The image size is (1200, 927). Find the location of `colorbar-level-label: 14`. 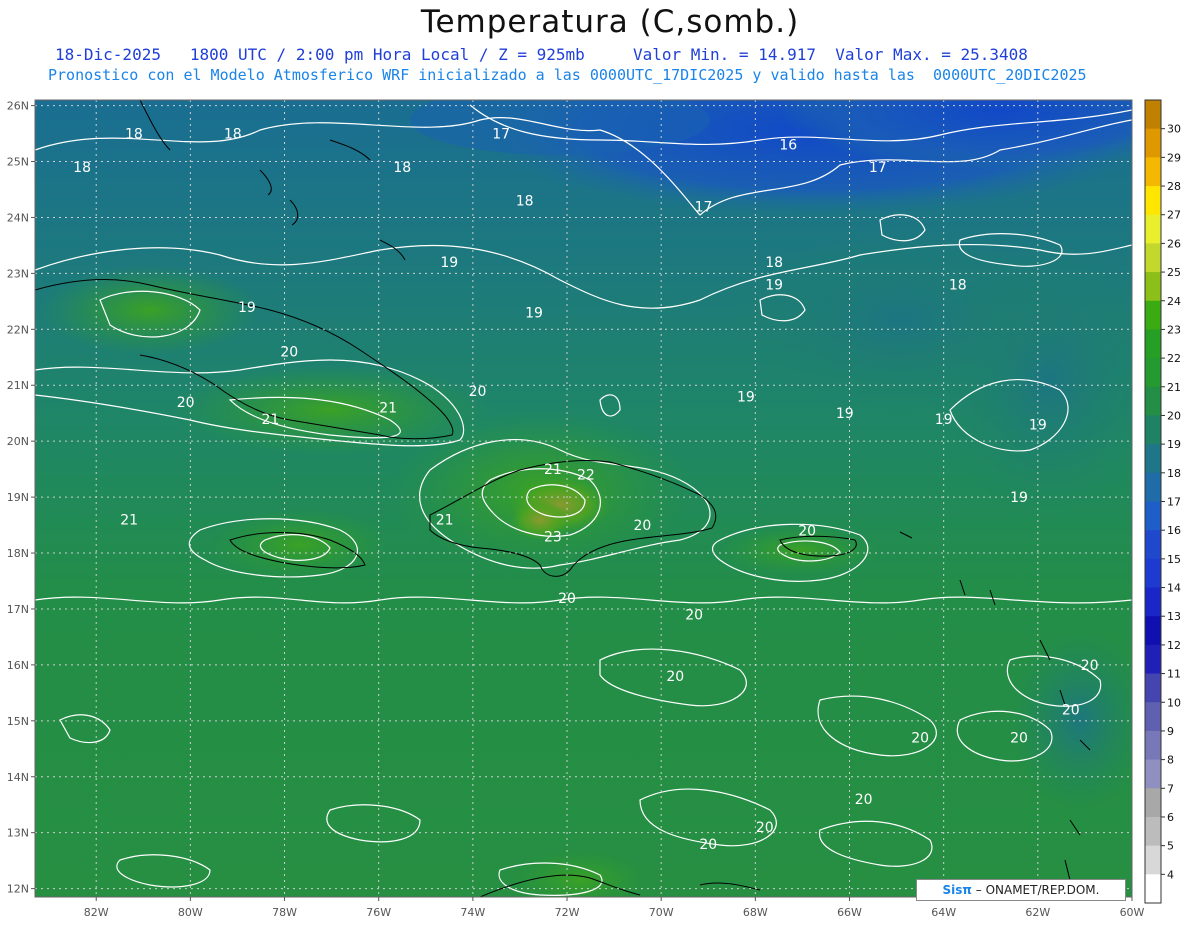

colorbar-level-label: 14 is located at coordinates (1174, 588).